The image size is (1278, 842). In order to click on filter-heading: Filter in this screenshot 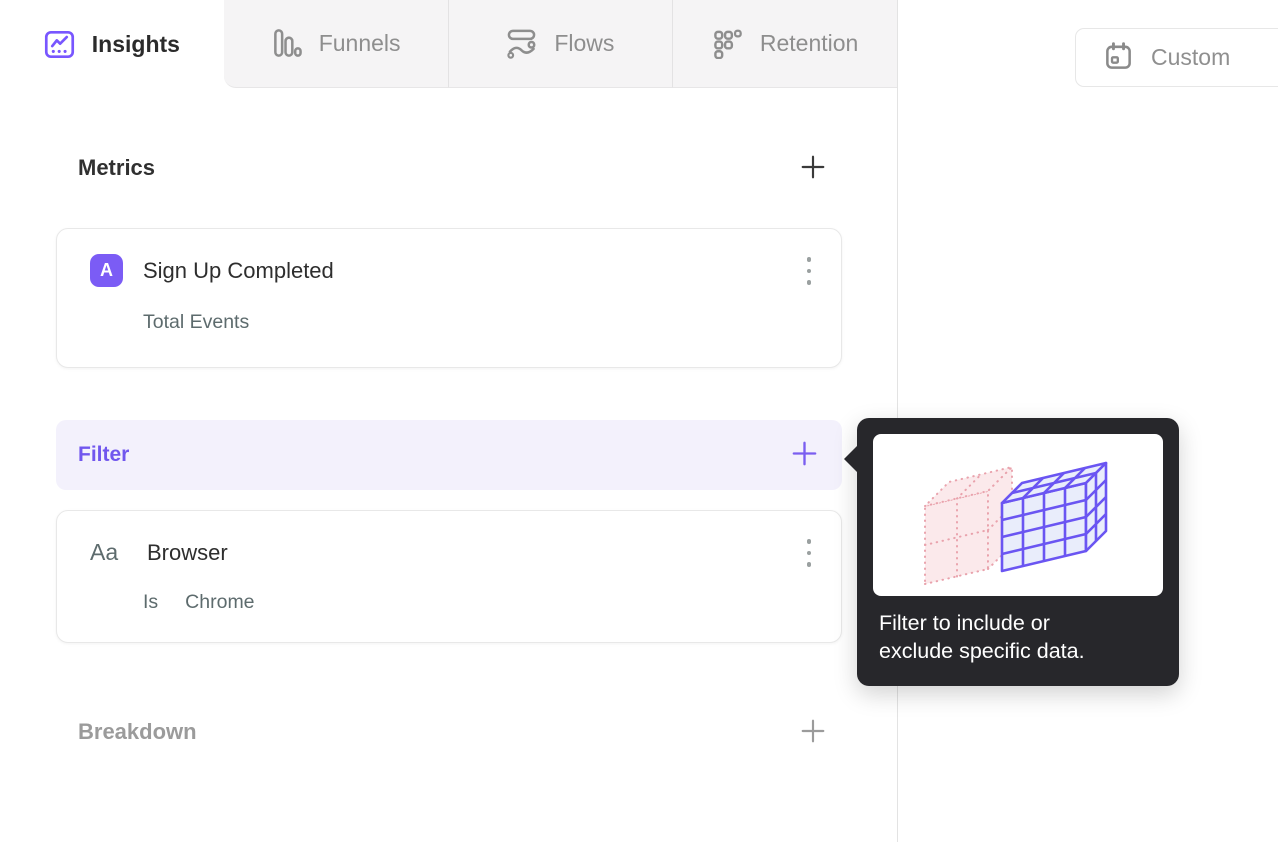, I will do `click(104, 454)`.